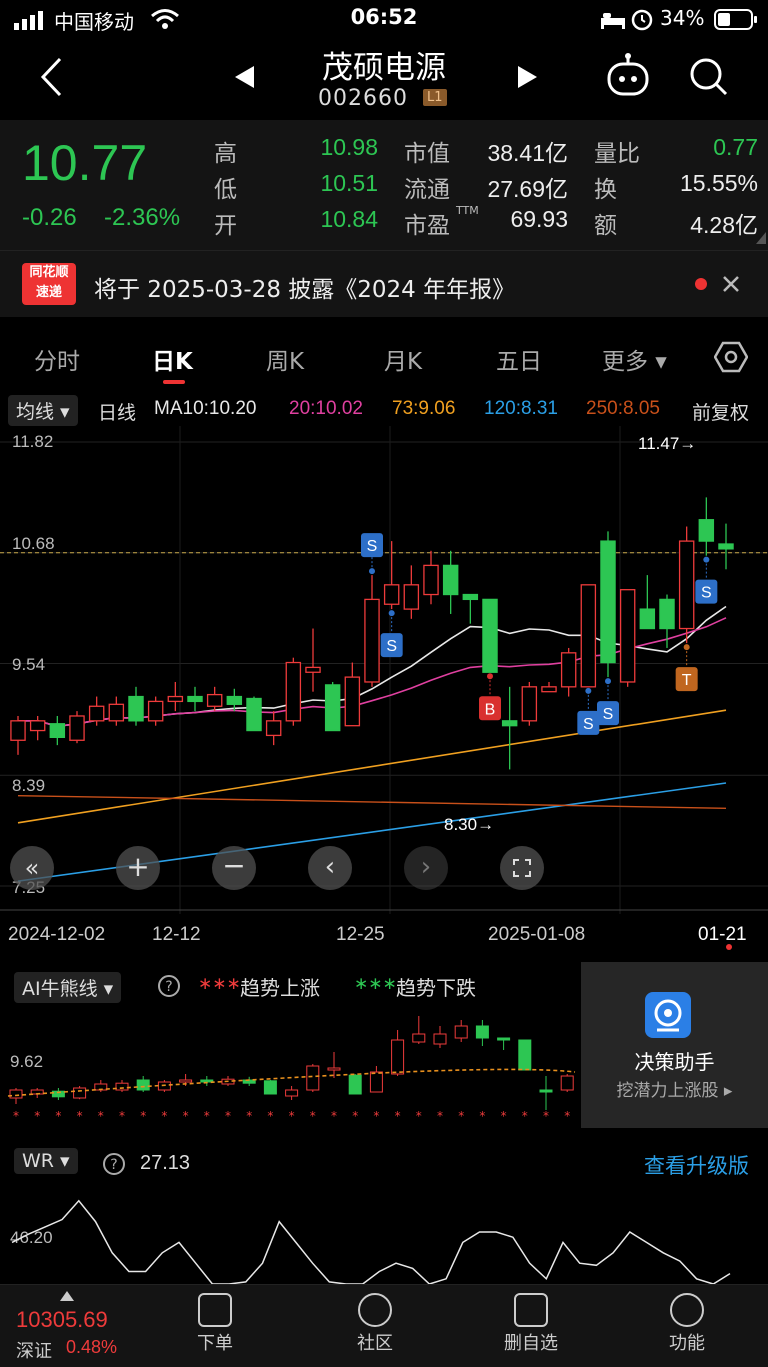  I want to click on chart-settings-icon, so click(731, 357).